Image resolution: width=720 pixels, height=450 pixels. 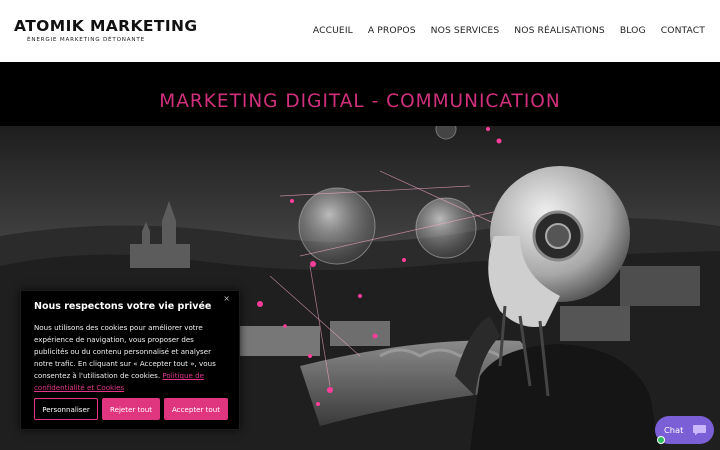 I want to click on nav-item-contact: CONTACT, so click(x=683, y=30).